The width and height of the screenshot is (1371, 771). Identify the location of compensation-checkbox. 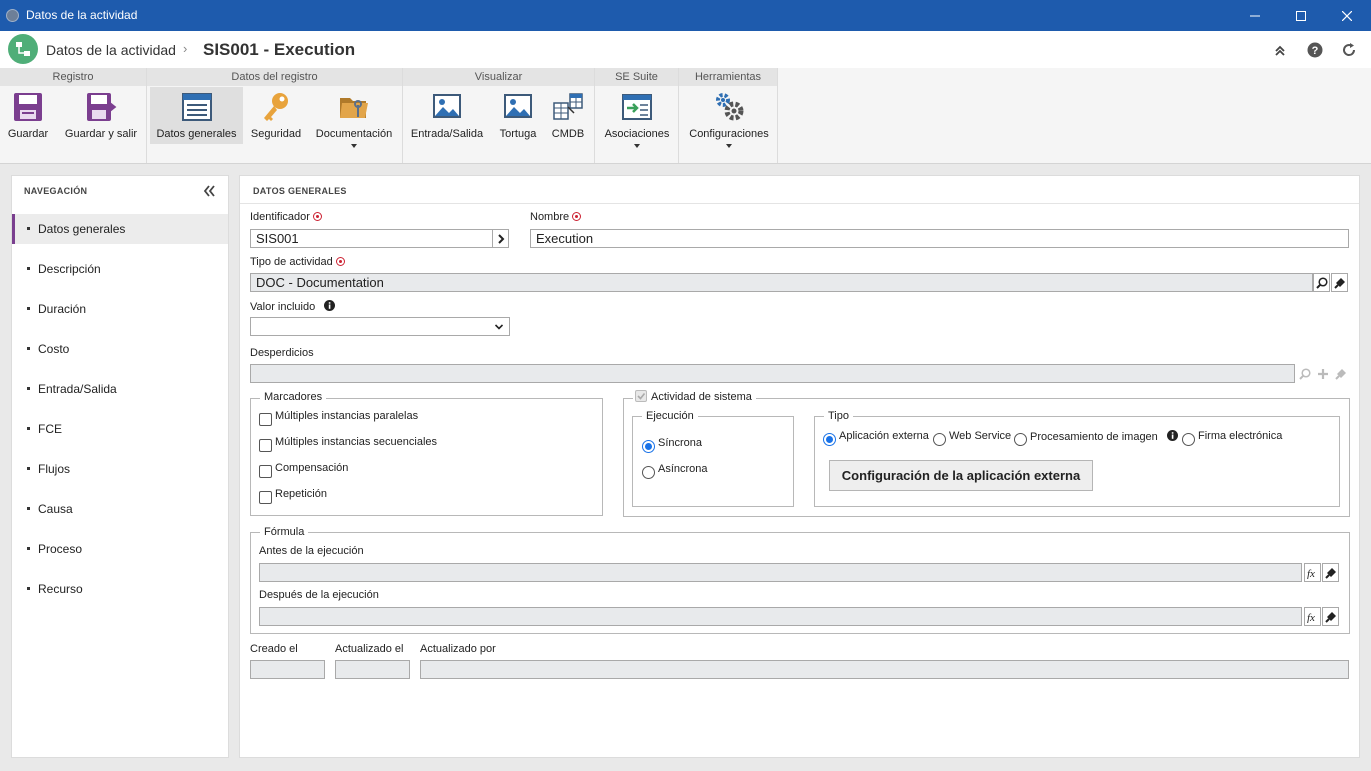
(265, 471).